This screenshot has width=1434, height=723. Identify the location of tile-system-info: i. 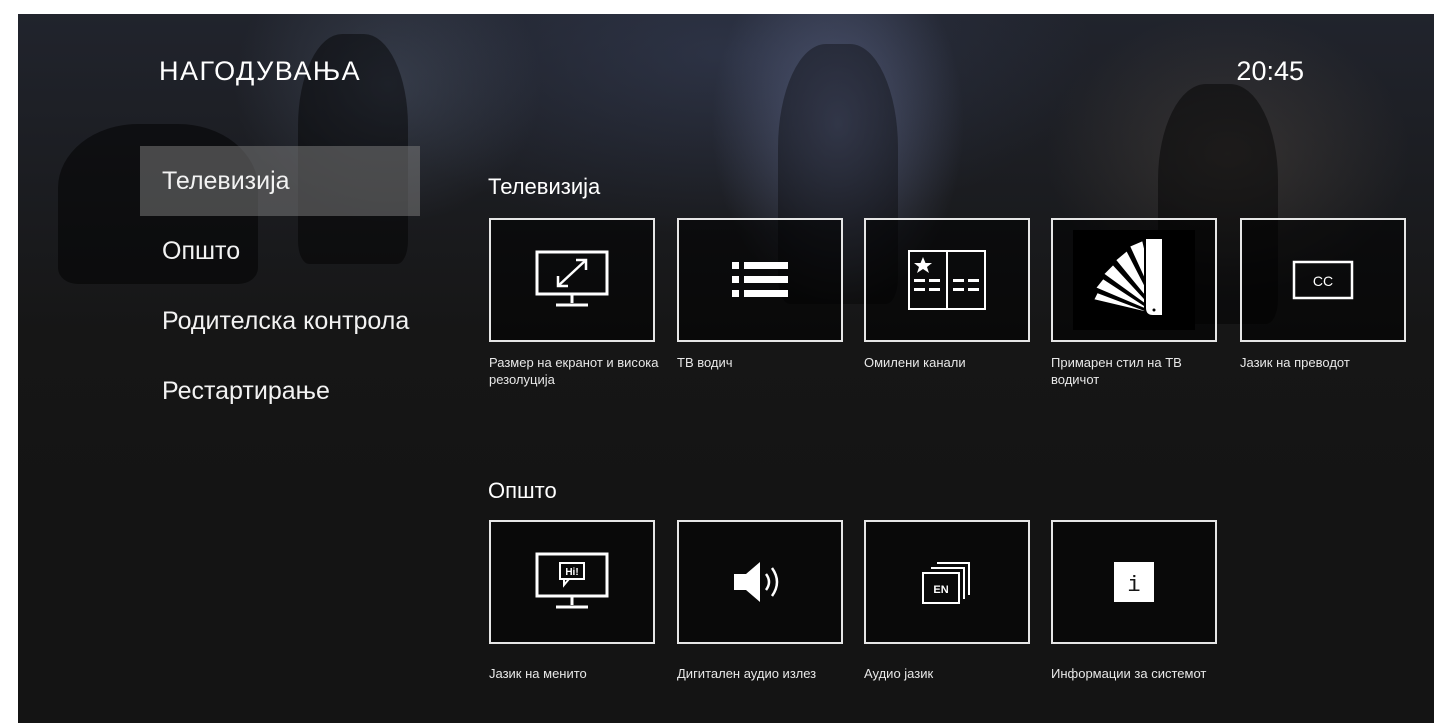
(1134, 582).